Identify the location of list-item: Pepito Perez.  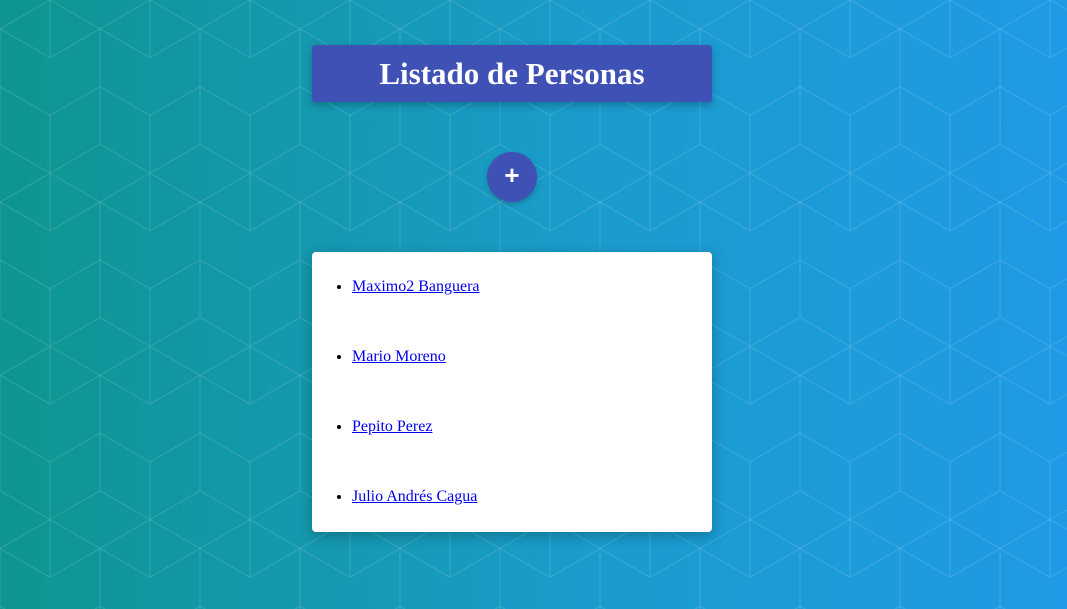
(392, 427).